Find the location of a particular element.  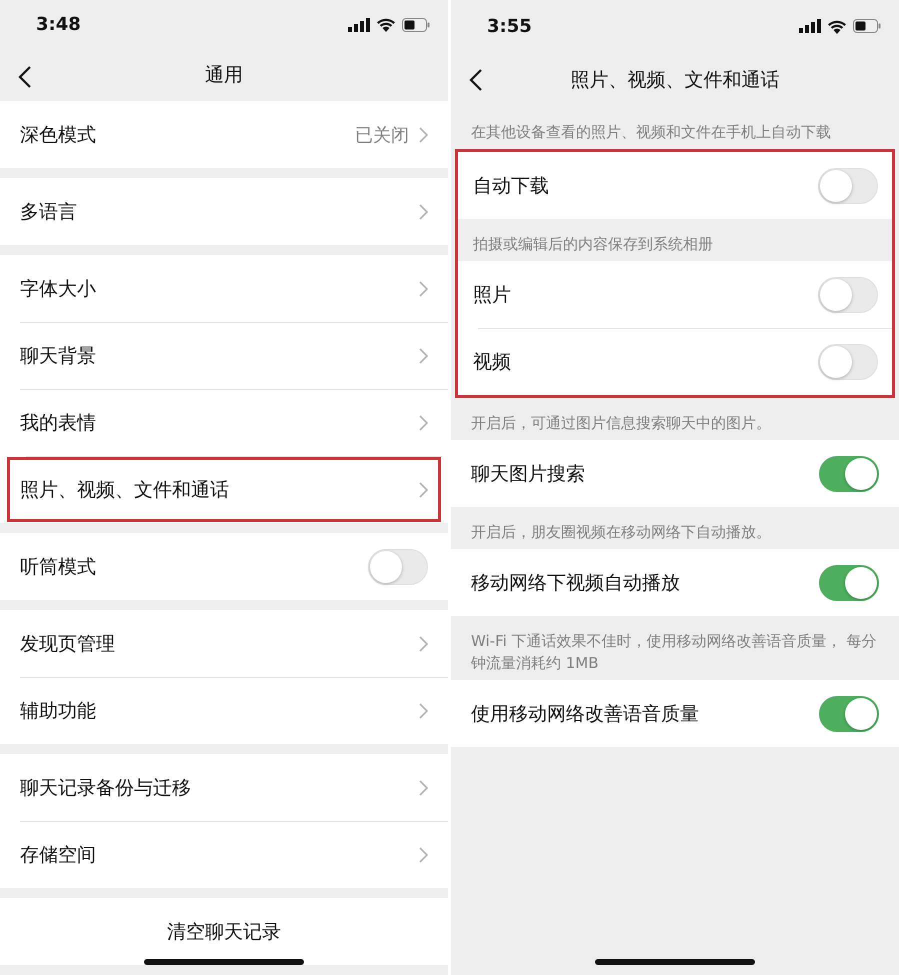

row-label: 聊天图片搜索 is located at coordinates (528, 474).